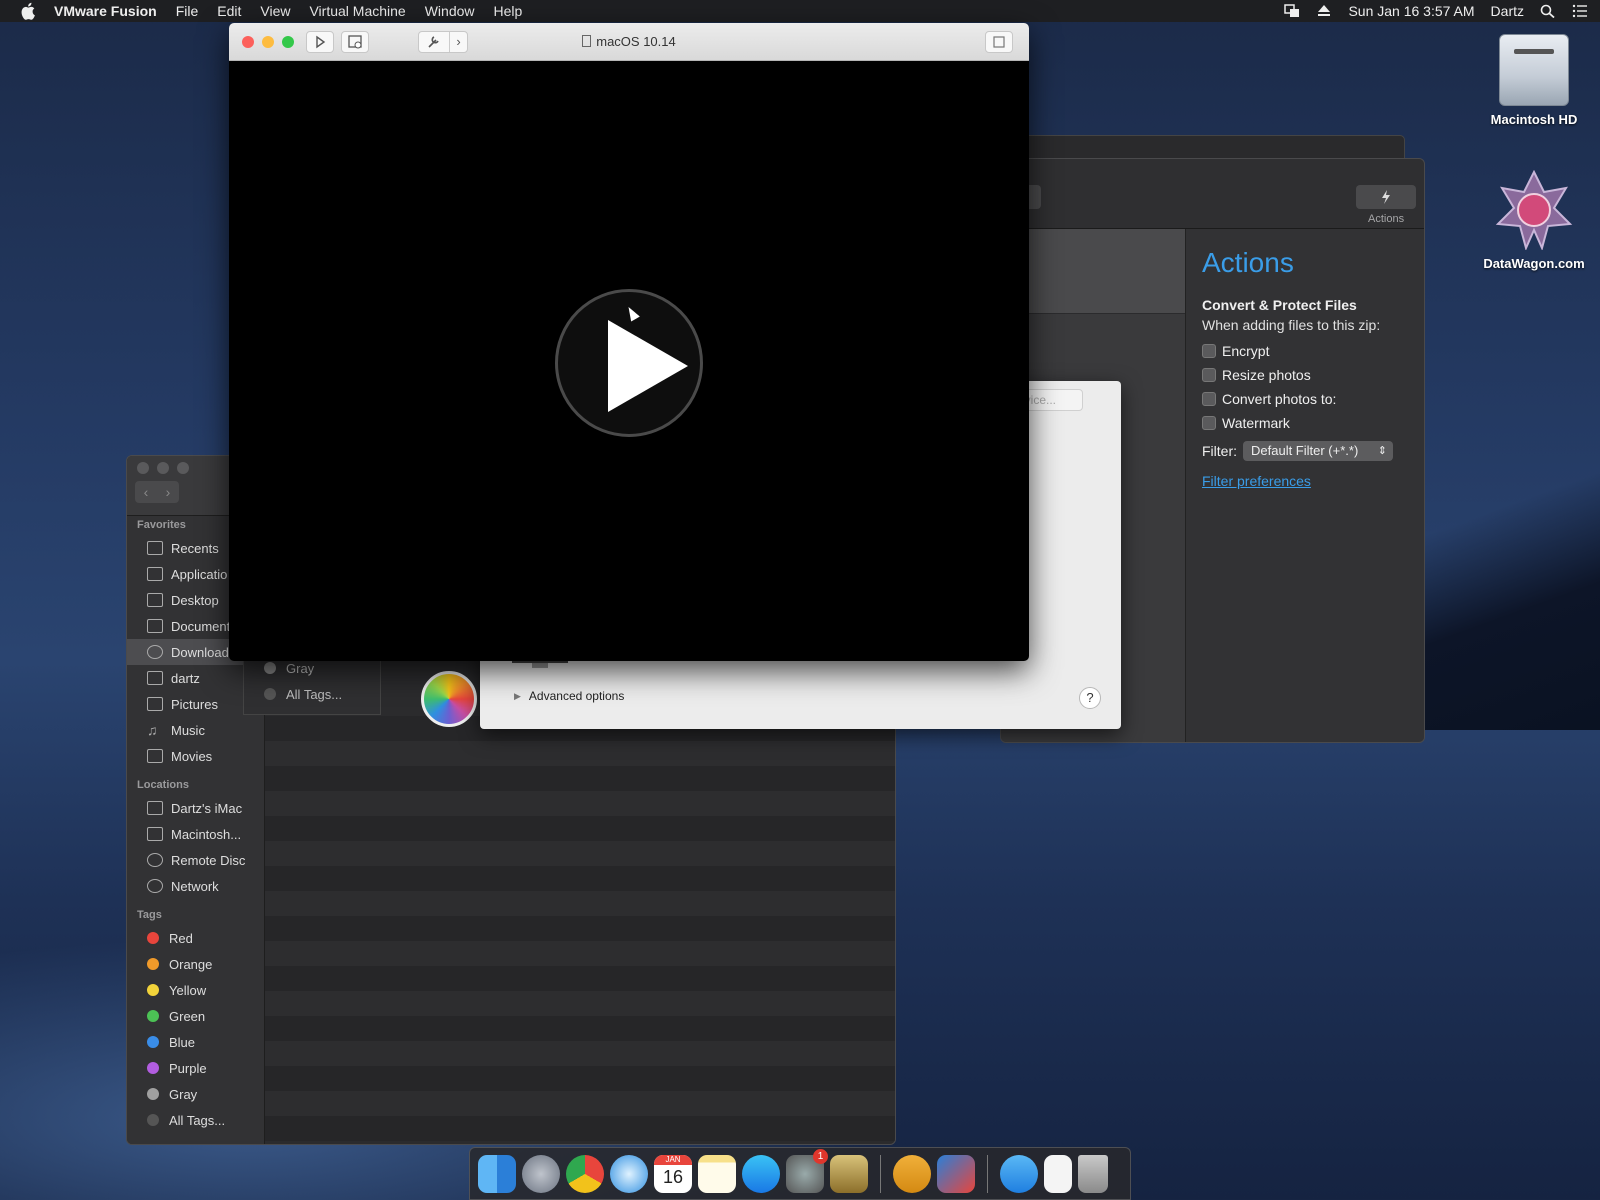 The image size is (1600, 1200). I want to click on dock-finder, so click(497, 1173).